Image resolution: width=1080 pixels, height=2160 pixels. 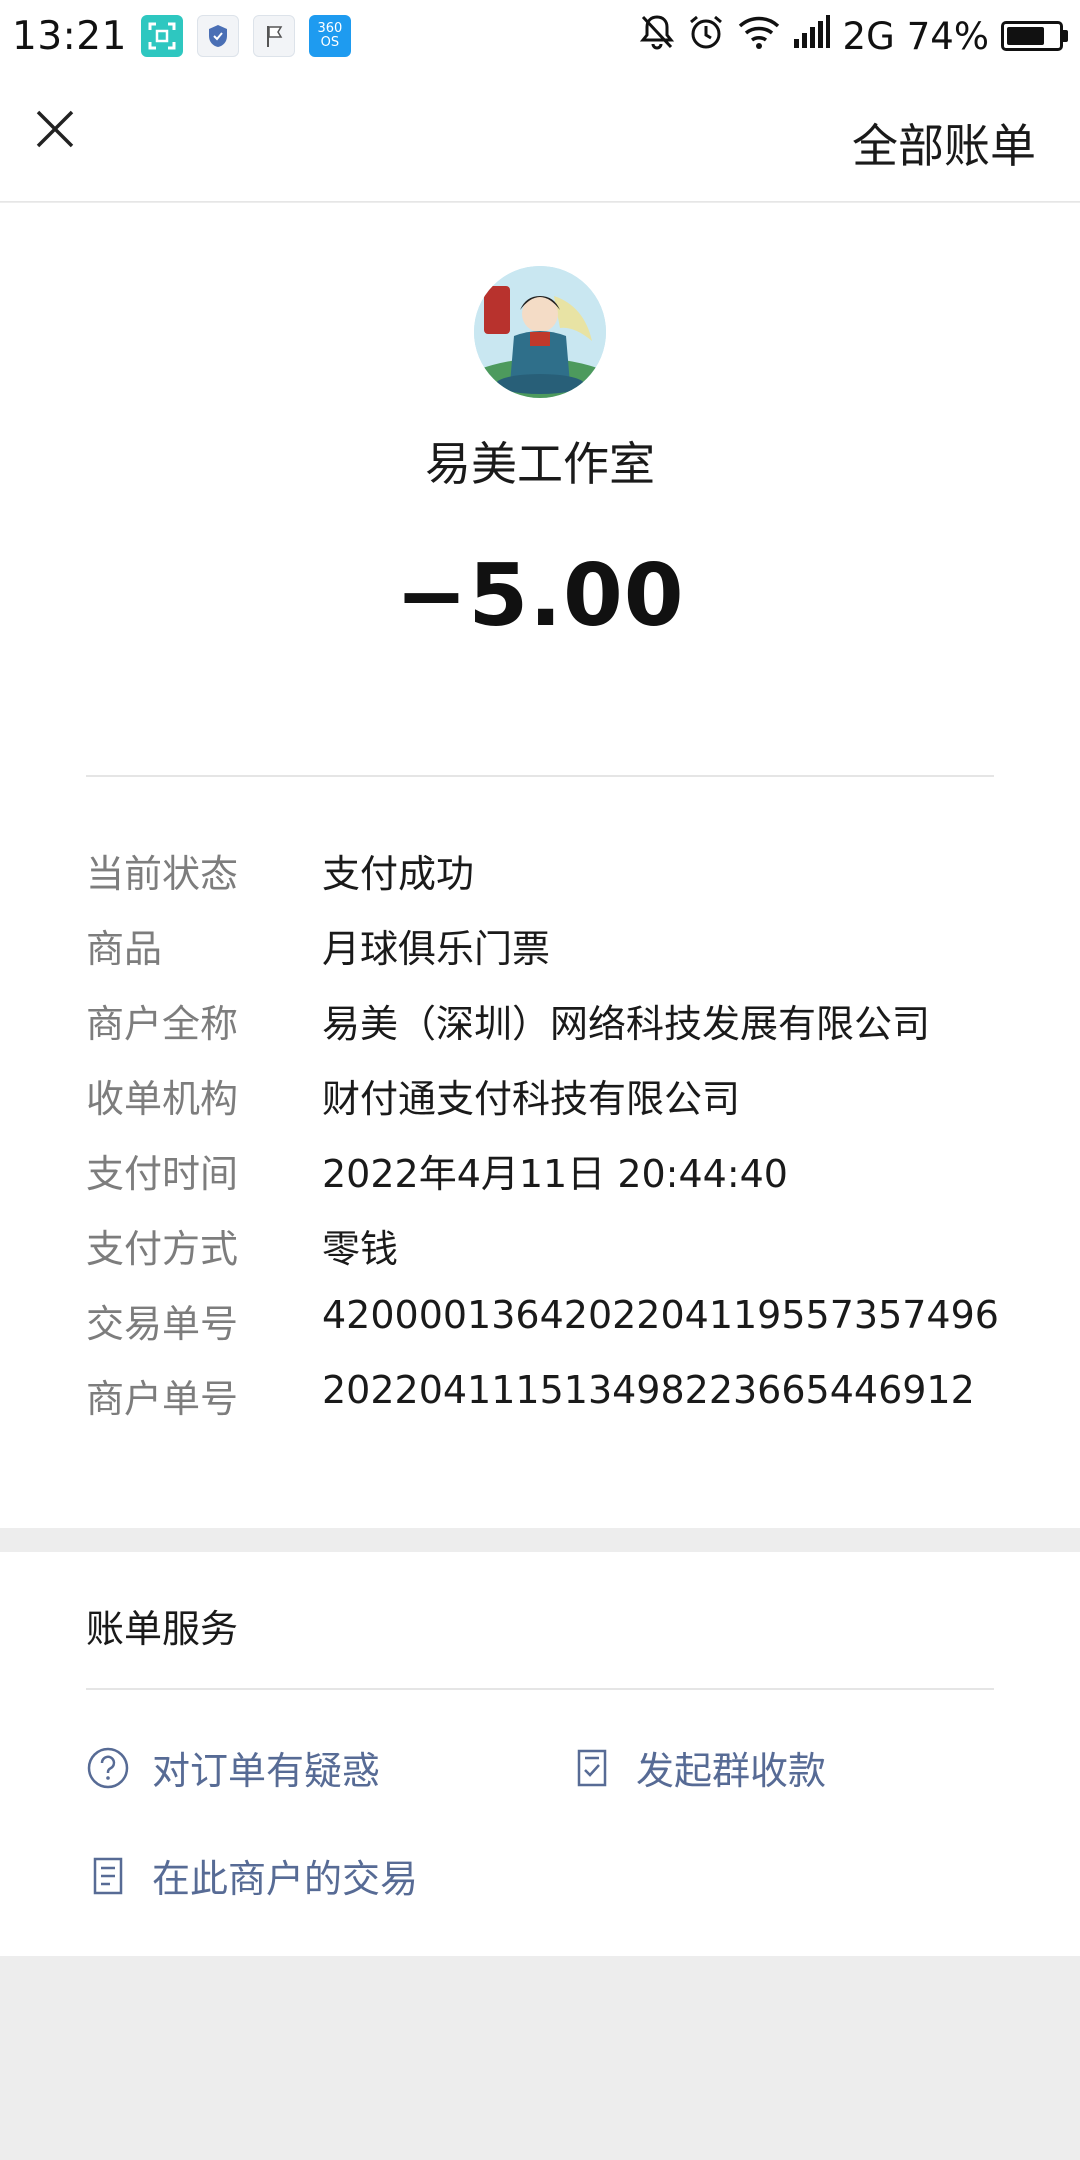 I want to click on close-icon, so click(x=55, y=129).